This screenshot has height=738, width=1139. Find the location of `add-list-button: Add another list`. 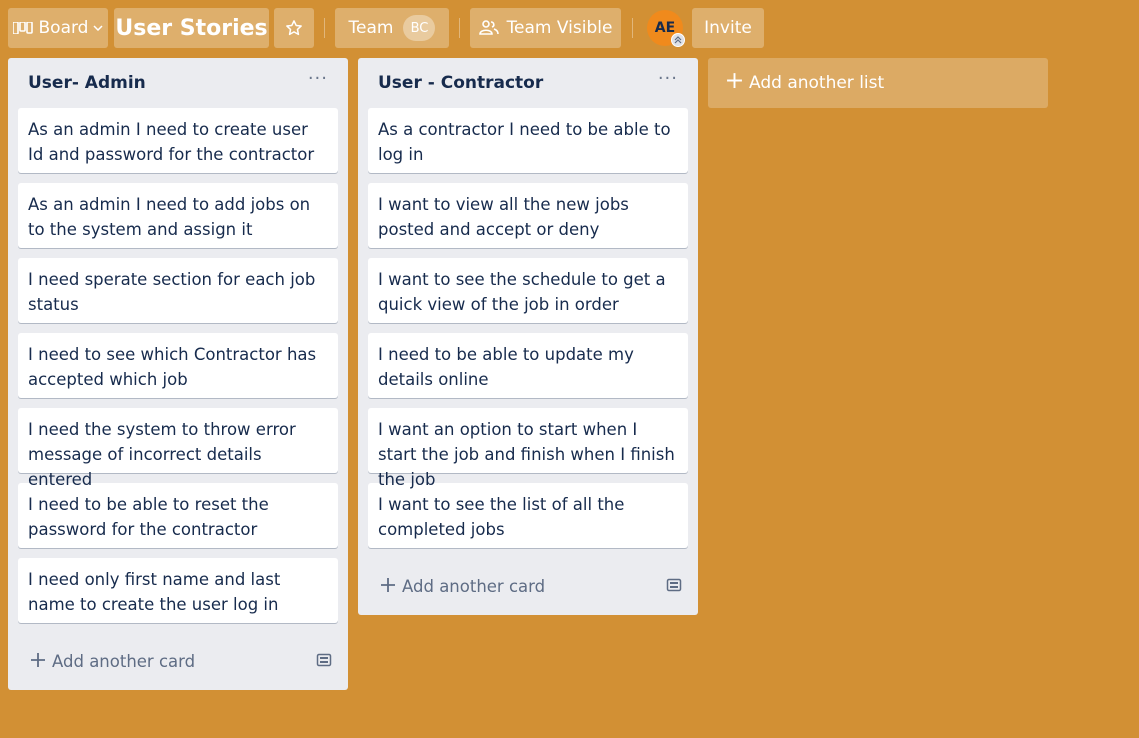

add-list-button: Add another list is located at coordinates (878, 83).